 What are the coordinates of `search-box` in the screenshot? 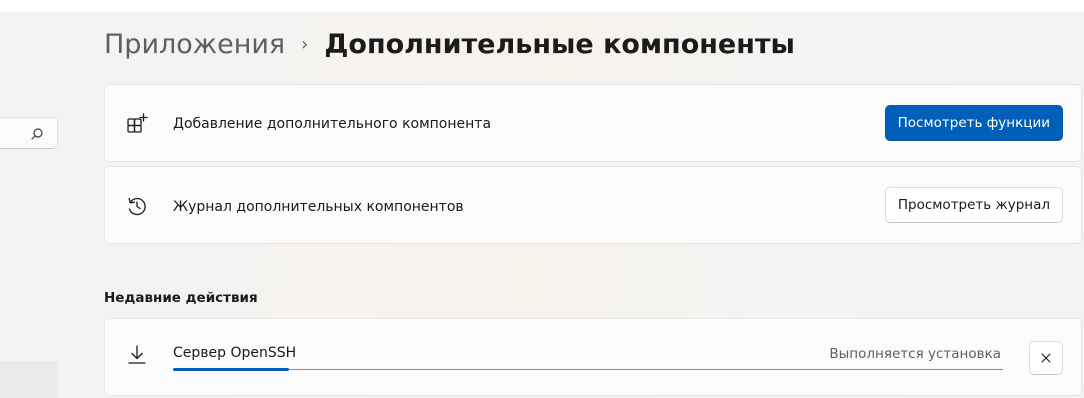 It's located at (29, 133).